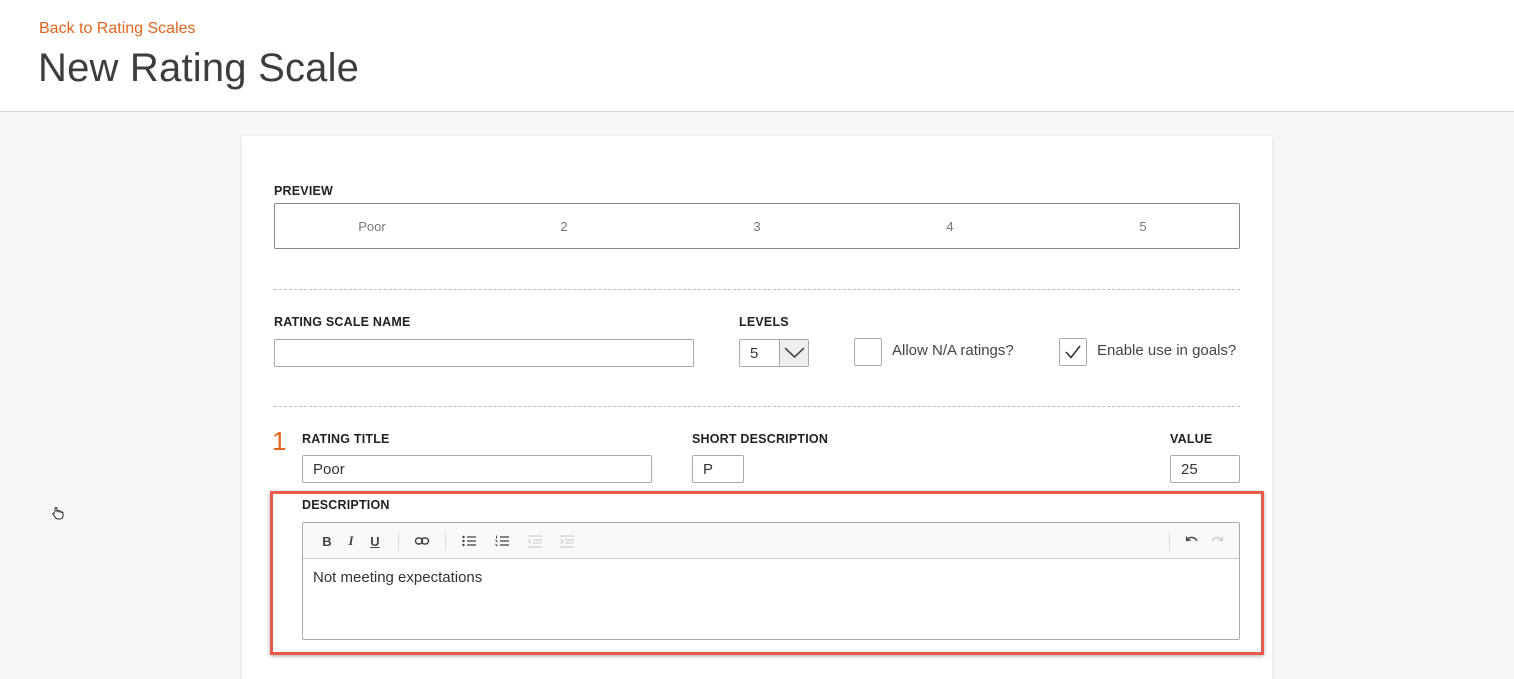 The height and width of the screenshot is (679, 1514). I want to click on indent-button, so click(567, 541).